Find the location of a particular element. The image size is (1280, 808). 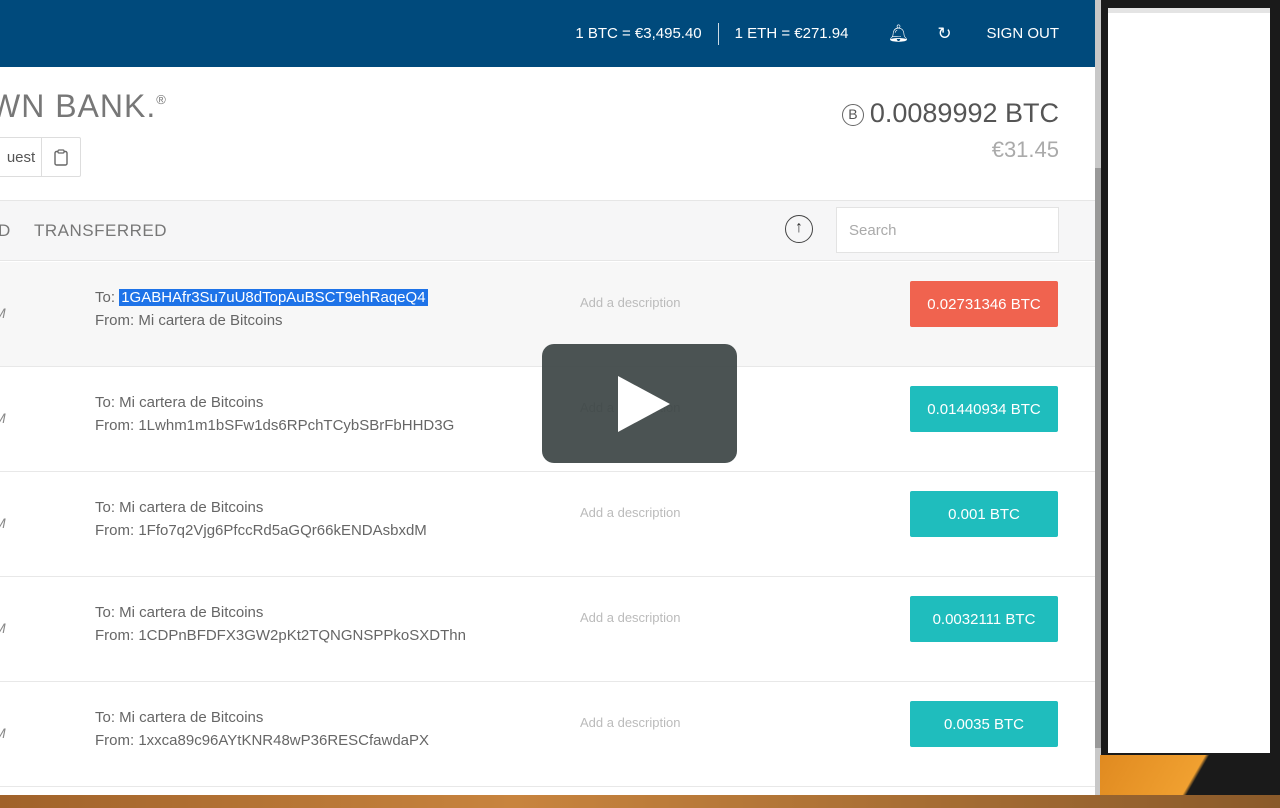

clipboard-button is located at coordinates (61, 157).